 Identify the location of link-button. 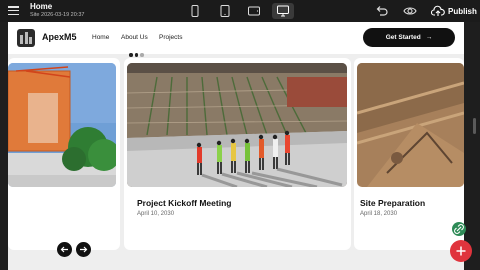
(459, 229).